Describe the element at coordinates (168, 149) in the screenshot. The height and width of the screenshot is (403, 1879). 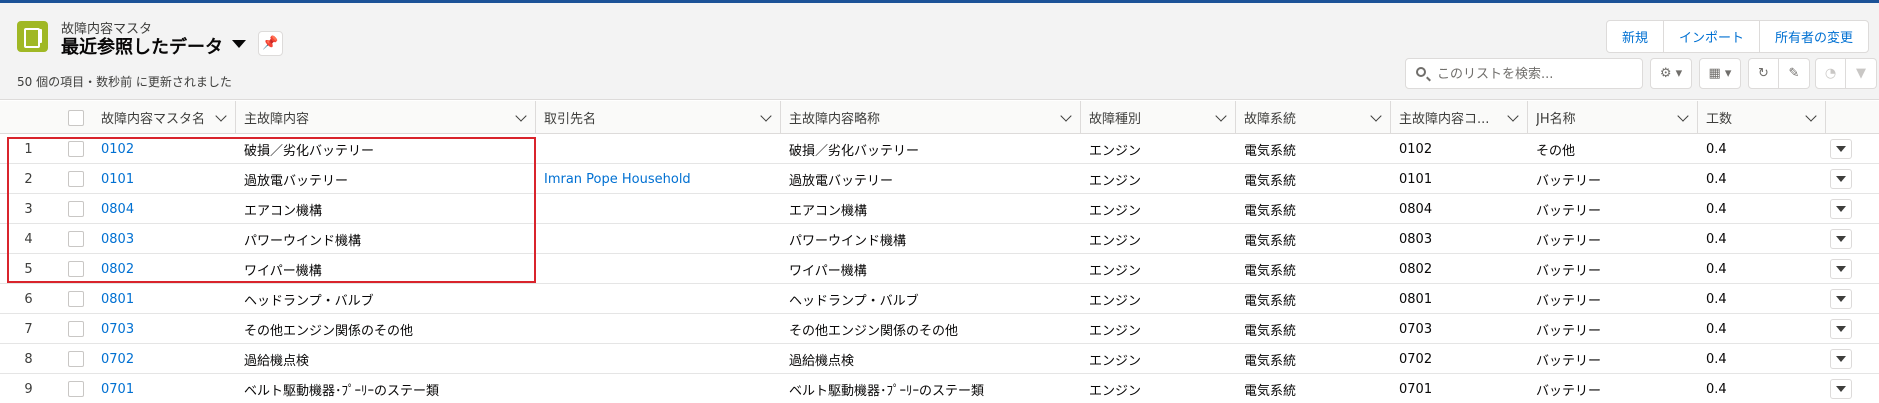
I see `record-name-link: 0102` at that location.